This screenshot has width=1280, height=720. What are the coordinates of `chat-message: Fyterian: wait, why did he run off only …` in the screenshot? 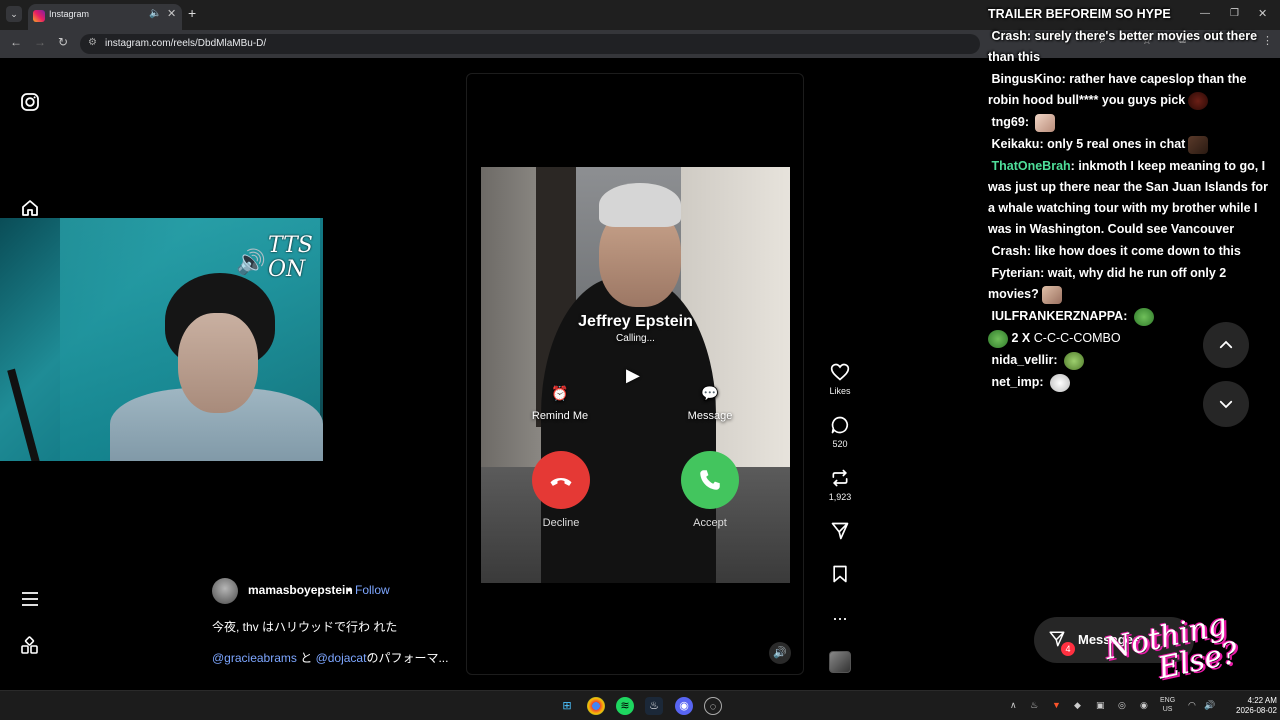 It's located at (1132, 284).